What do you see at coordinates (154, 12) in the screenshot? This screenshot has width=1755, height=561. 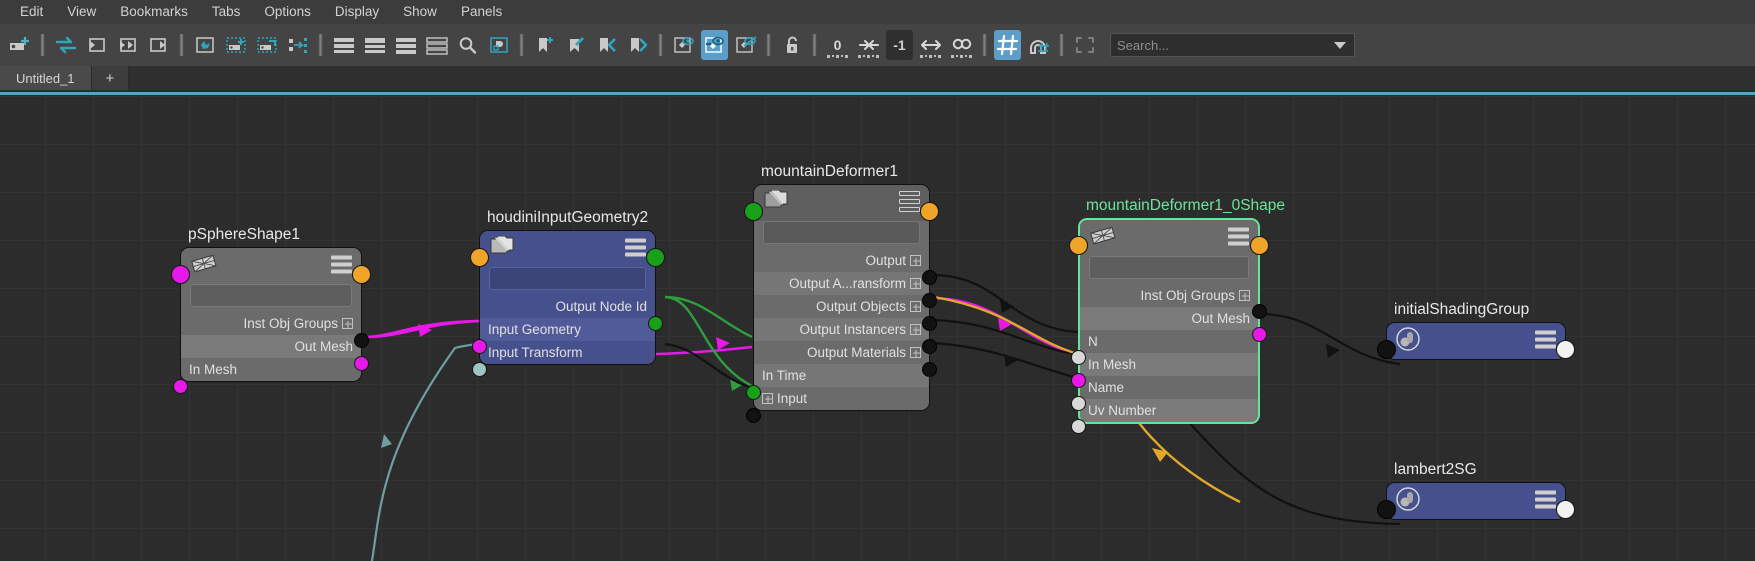 I see `menu-item-bookmarks: Bookmarks` at bounding box center [154, 12].